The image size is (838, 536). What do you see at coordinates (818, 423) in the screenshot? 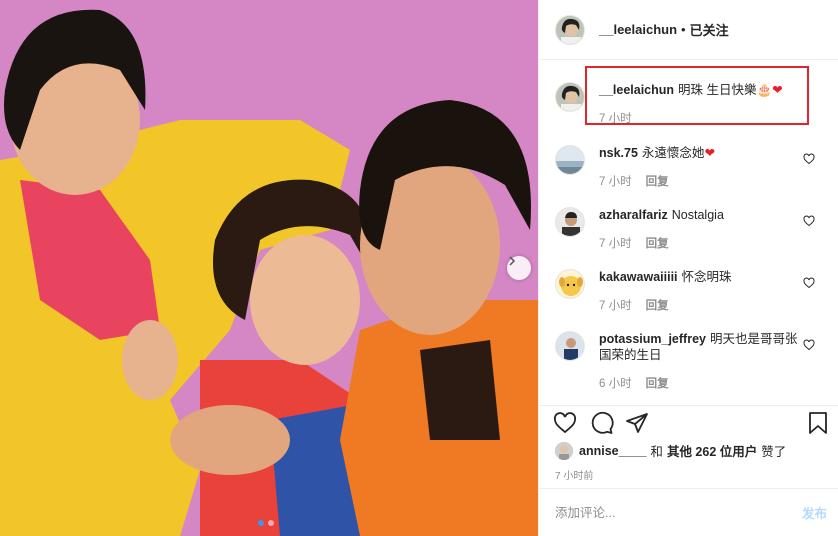
I see `bookmark-icon` at bounding box center [818, 423].